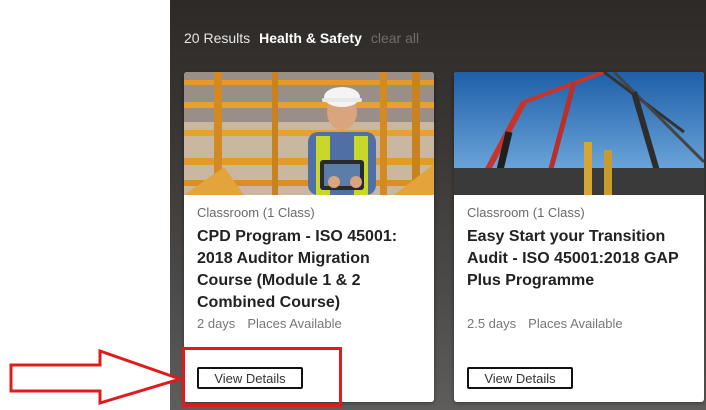 The height and width of the screenshot is (410, 706). Describe the element at coordinates (579, 133) in the screenshot. I see `course-image-cranes` at that location.